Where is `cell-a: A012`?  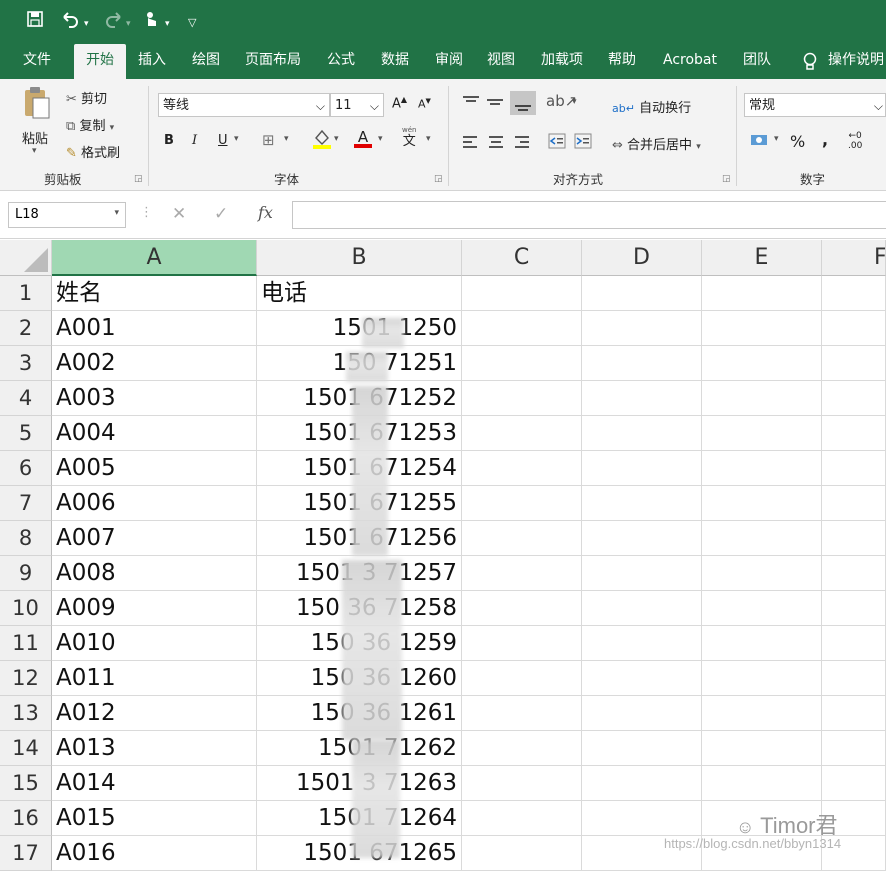 cell-a: A012 is located at coordinates (154, 713).